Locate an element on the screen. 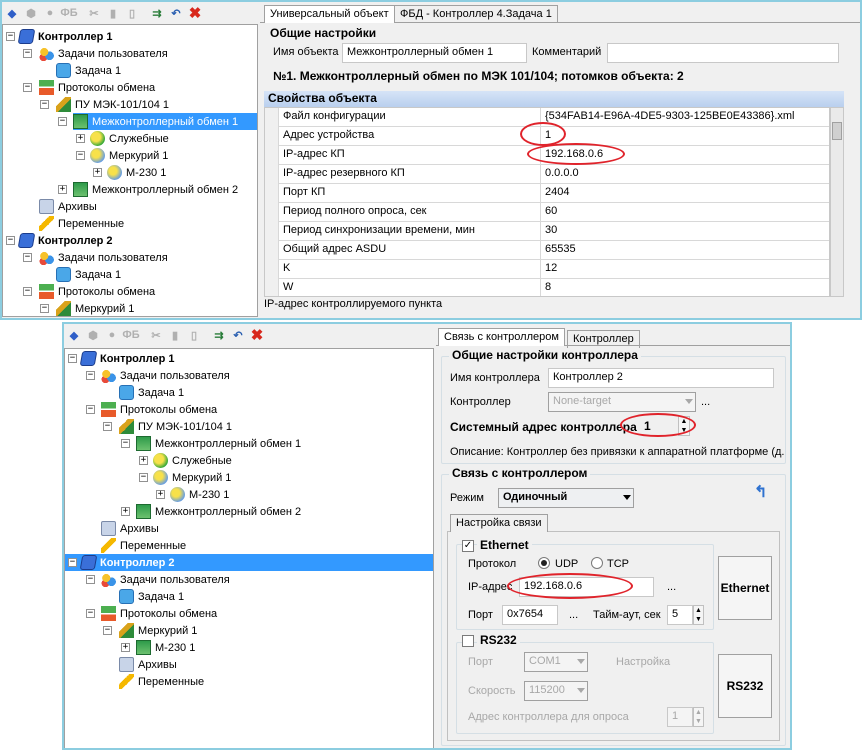 This screenshot has width=864, height=754. fb-icon: ФБ is located at coordinates (130, 335).